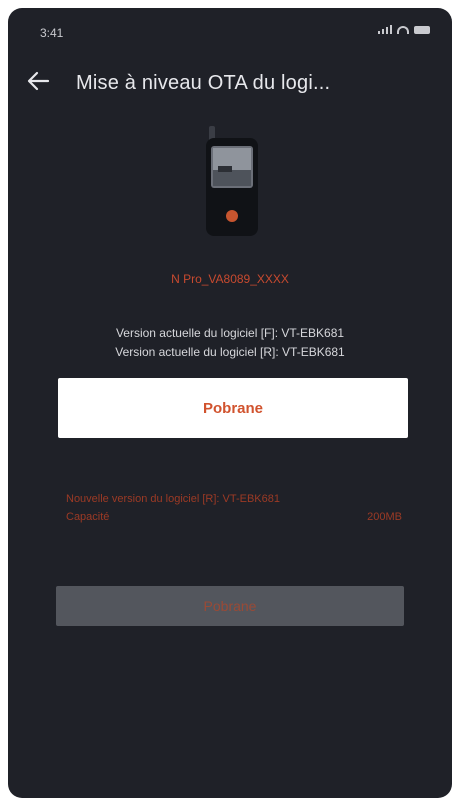 The height and width of the screenshot is (806, 460). I want to click on signal-icon, so click(385, 29).